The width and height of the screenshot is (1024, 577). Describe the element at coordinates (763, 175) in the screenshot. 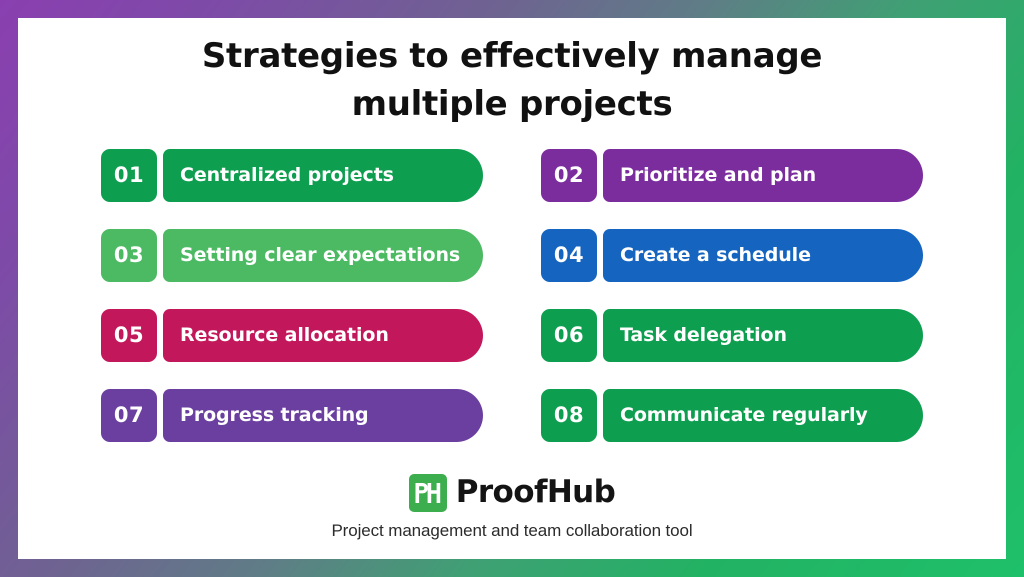

I see `strategy-label-bar: Prioritize and plan` at that location.